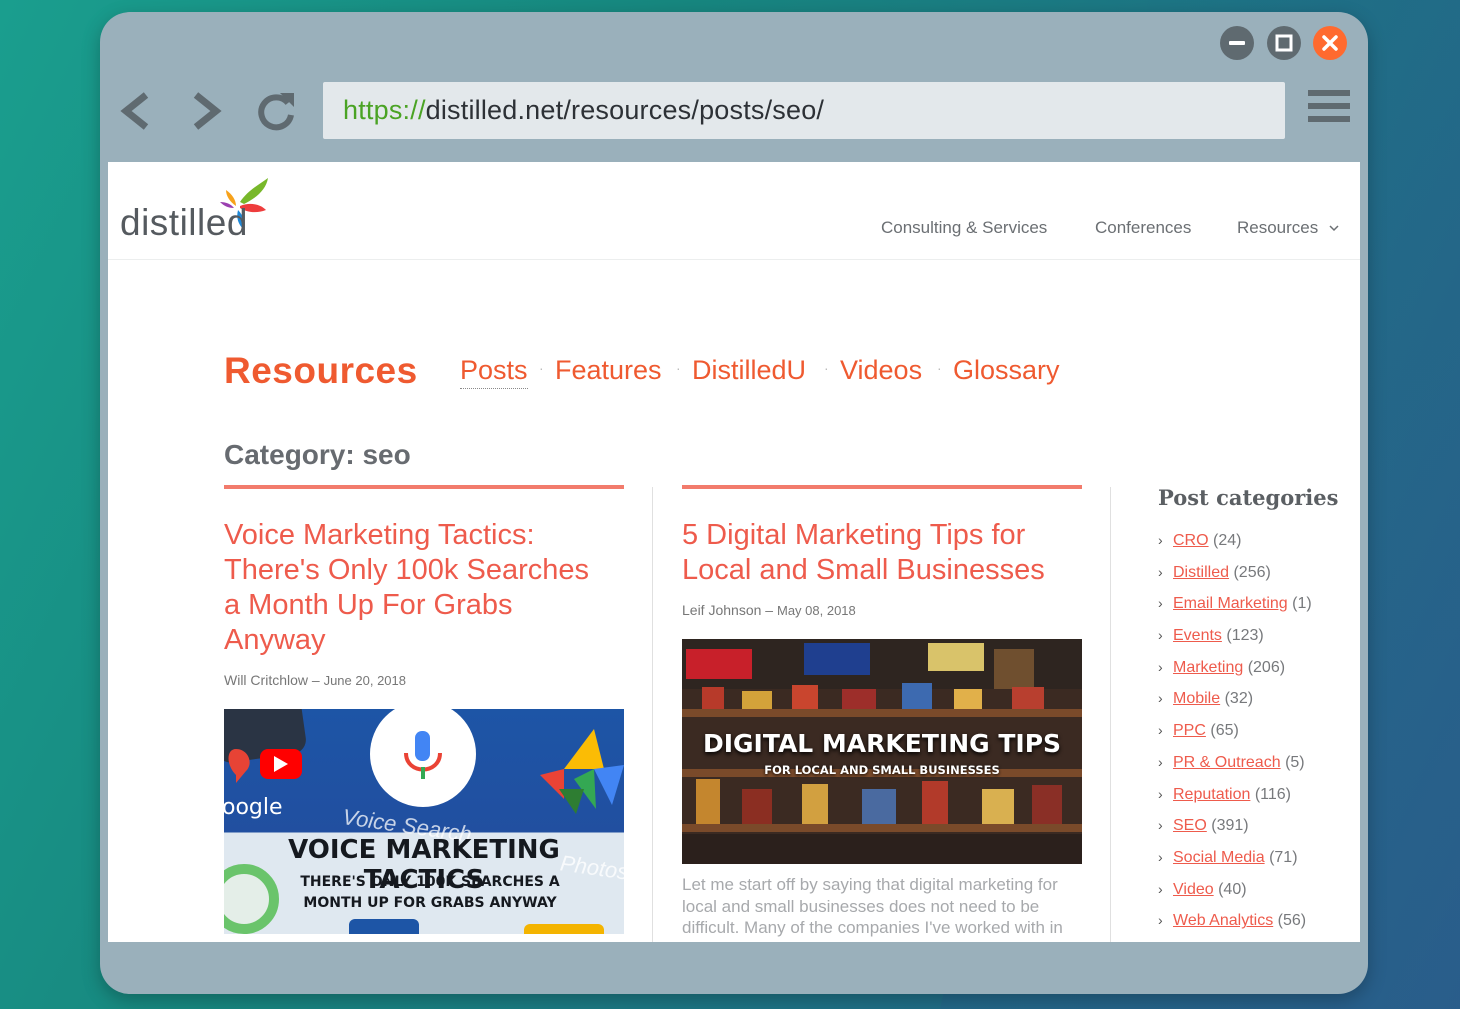  Describe the element at coordinates (1196, 698) in the screenshot. I see `category-link-mobile: Mobile` at that location.